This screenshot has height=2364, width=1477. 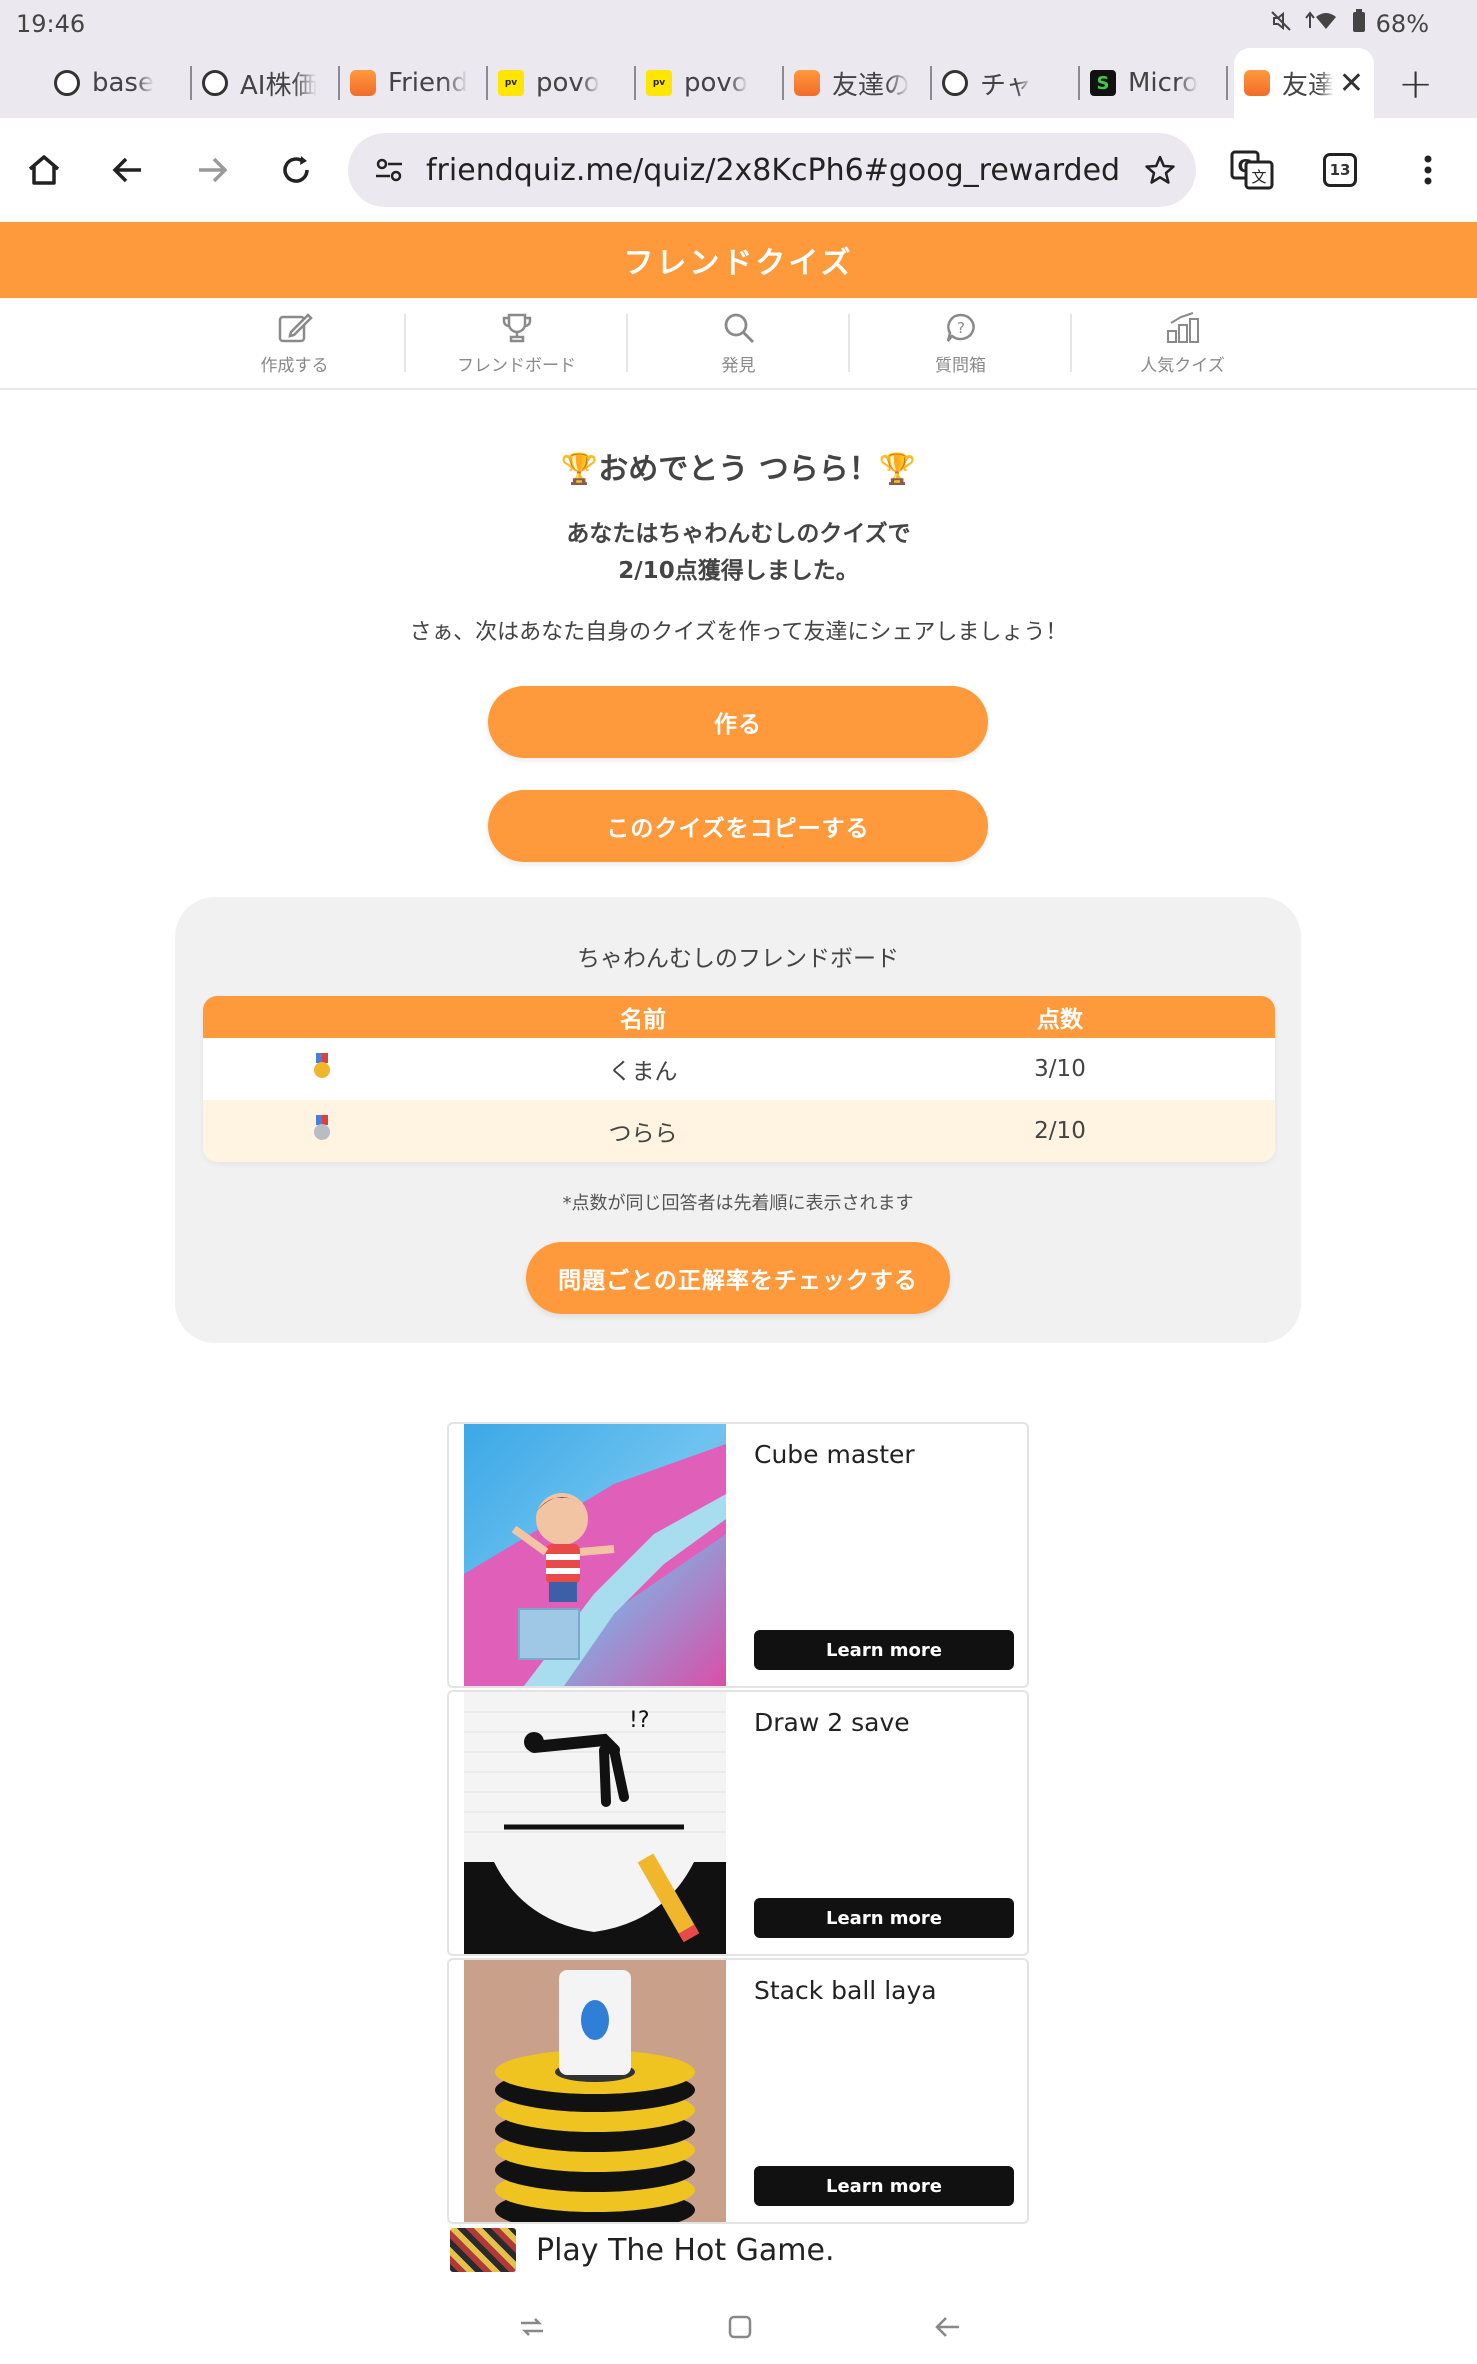 I want to click on bookmark-star-icon, so click(x=1160, y=170).